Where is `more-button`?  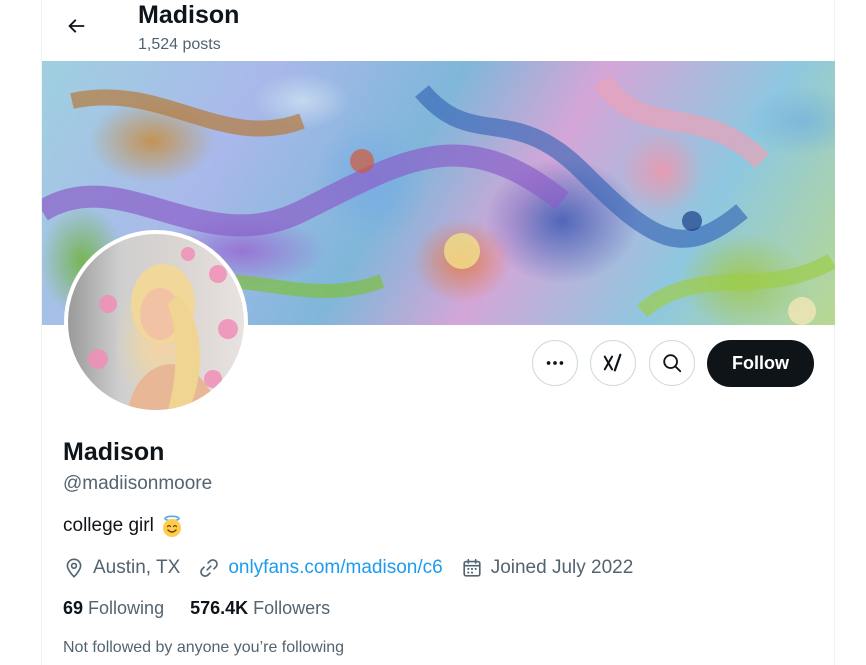 more-button is located at coordinates (555, 363).